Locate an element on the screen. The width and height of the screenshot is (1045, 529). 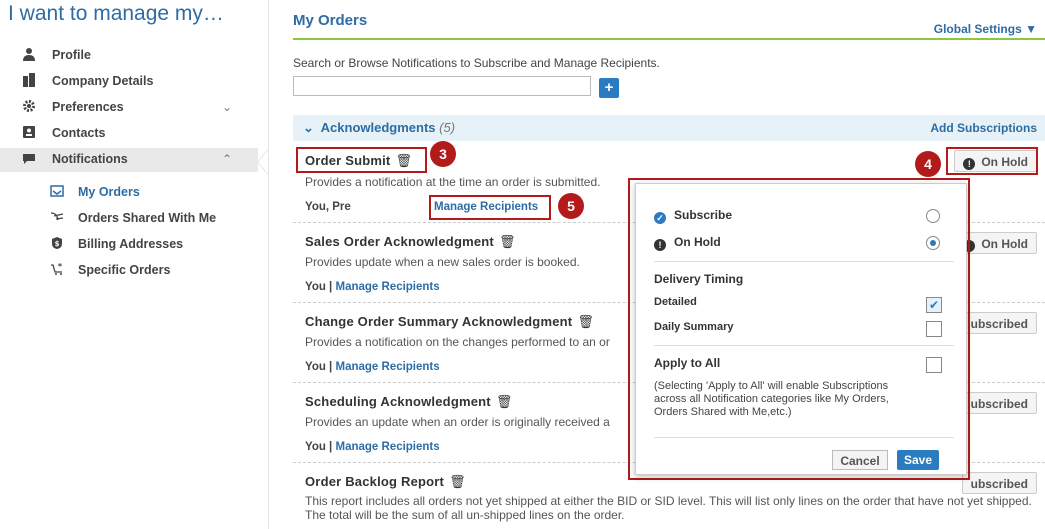
daily-summary-label: Daily Summary is located at coordinates (694, 327).